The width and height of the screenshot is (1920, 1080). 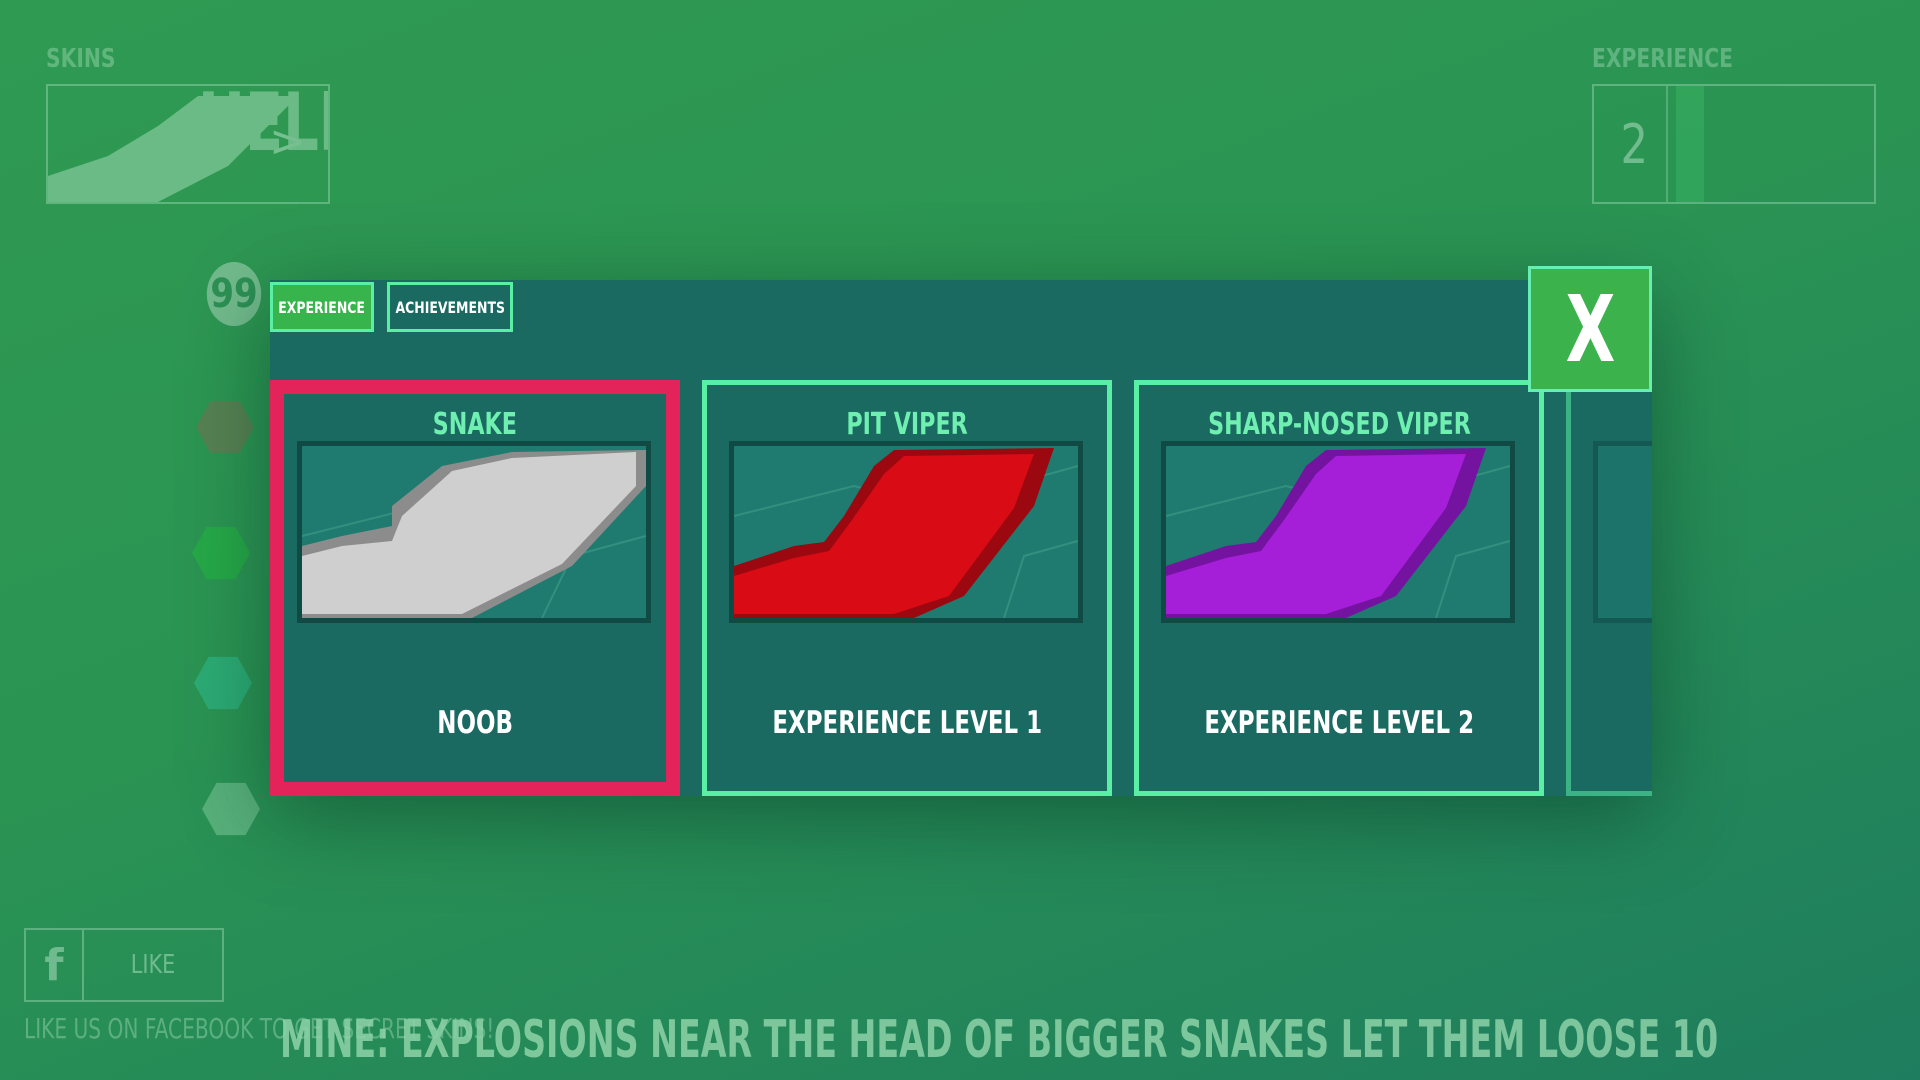 I want to click on skin-card-sharp-nosed-viper: SHARP-NOSED VIPER EXPERIENCE LEVEL 2, so click(x=1339, y=588).